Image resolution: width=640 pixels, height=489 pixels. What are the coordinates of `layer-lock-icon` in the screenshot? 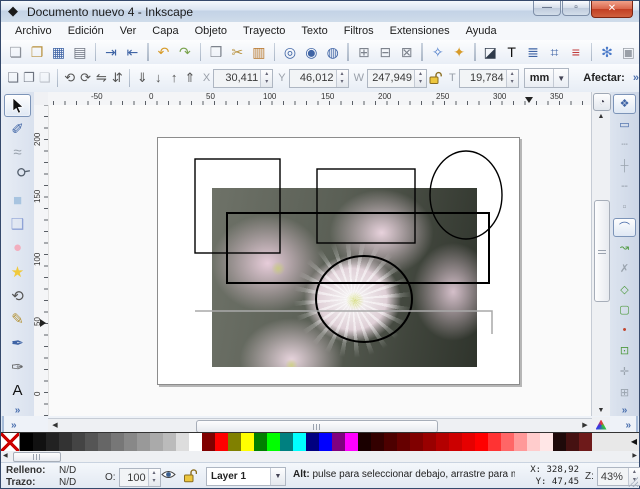 It's located at (190, 477).